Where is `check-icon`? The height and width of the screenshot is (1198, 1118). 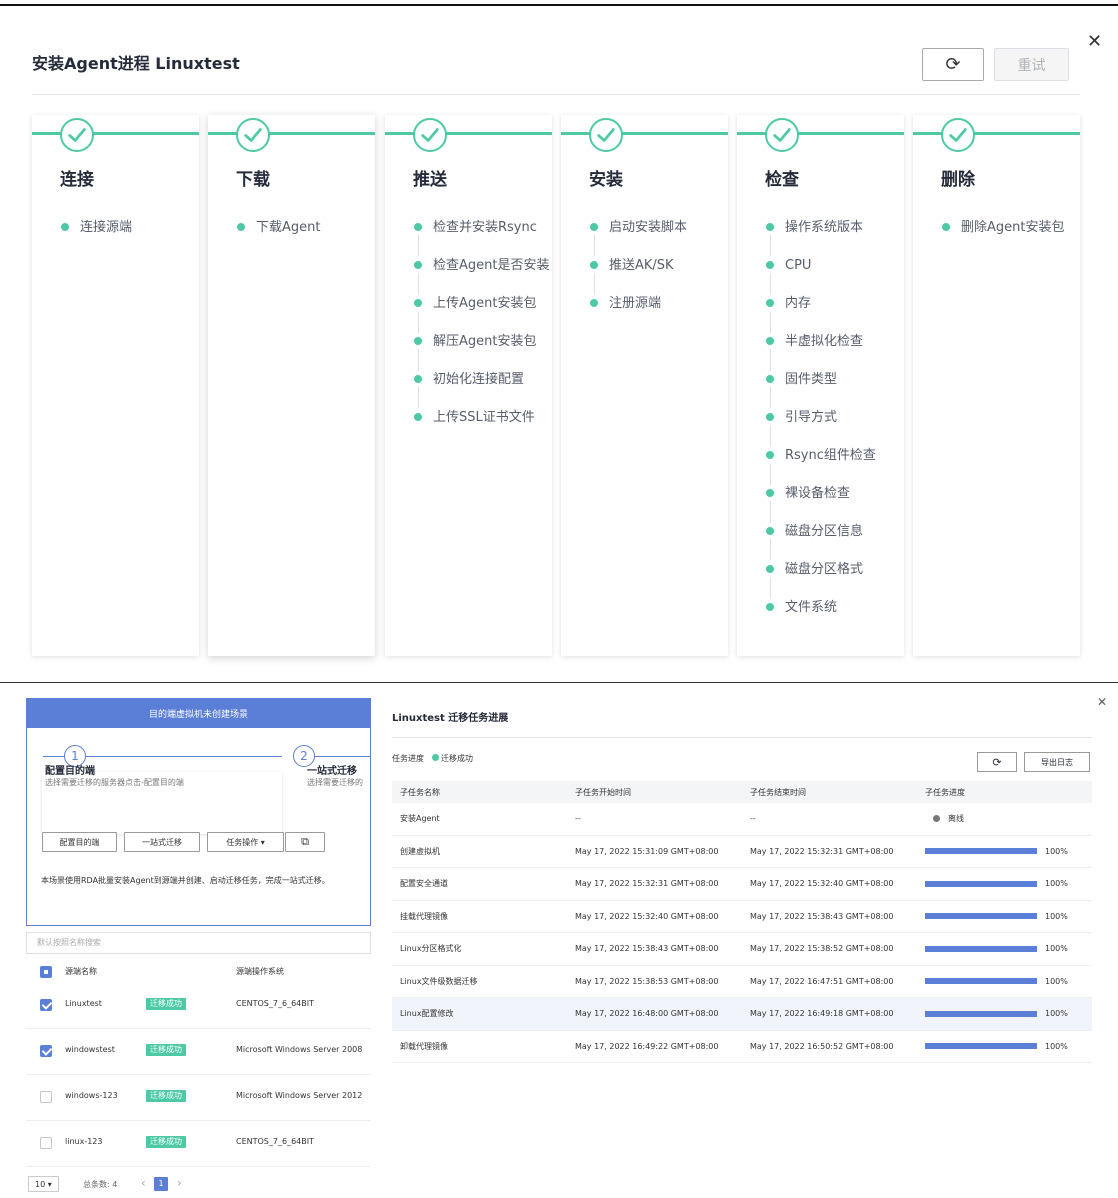 check-icon is located at coordinates (606, 135).